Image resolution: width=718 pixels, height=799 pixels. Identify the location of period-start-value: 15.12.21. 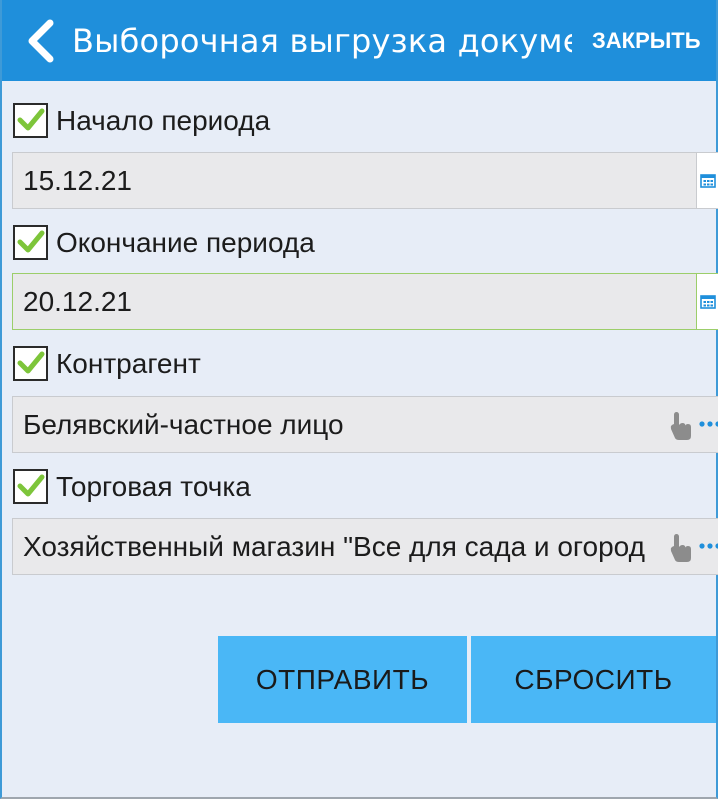
(77, 180).